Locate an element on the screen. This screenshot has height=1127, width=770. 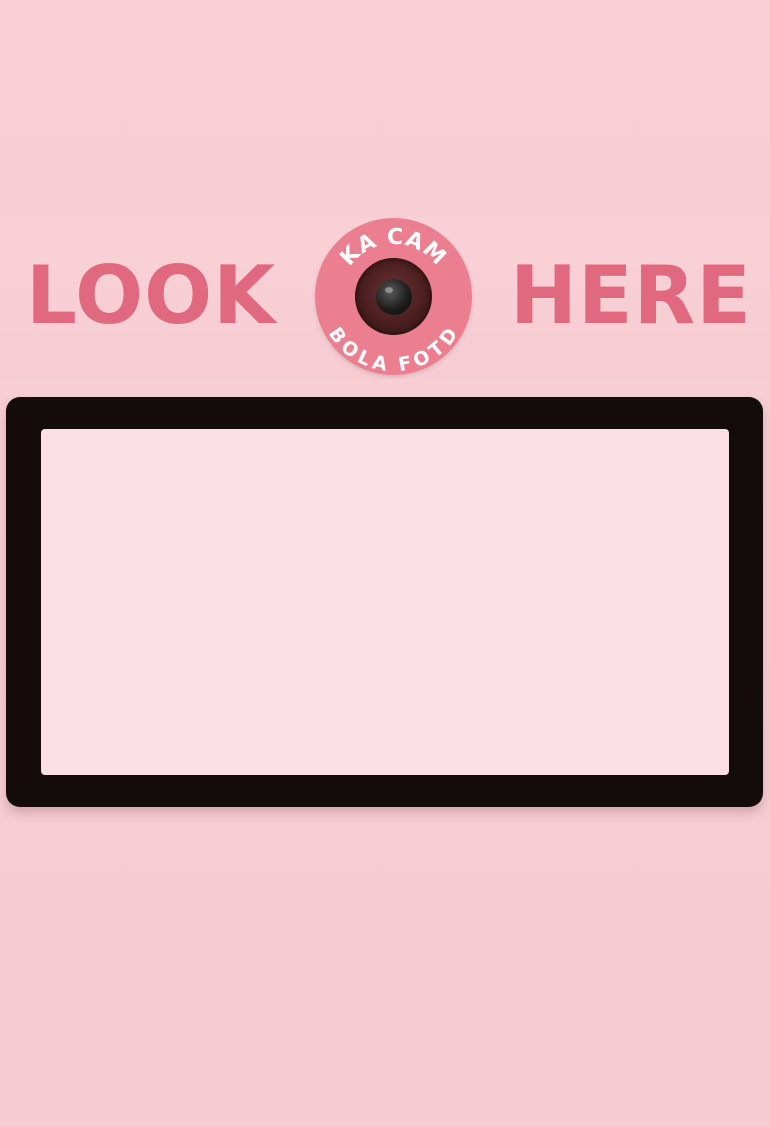
here-text: HERE is located at coordinates (631, 295).